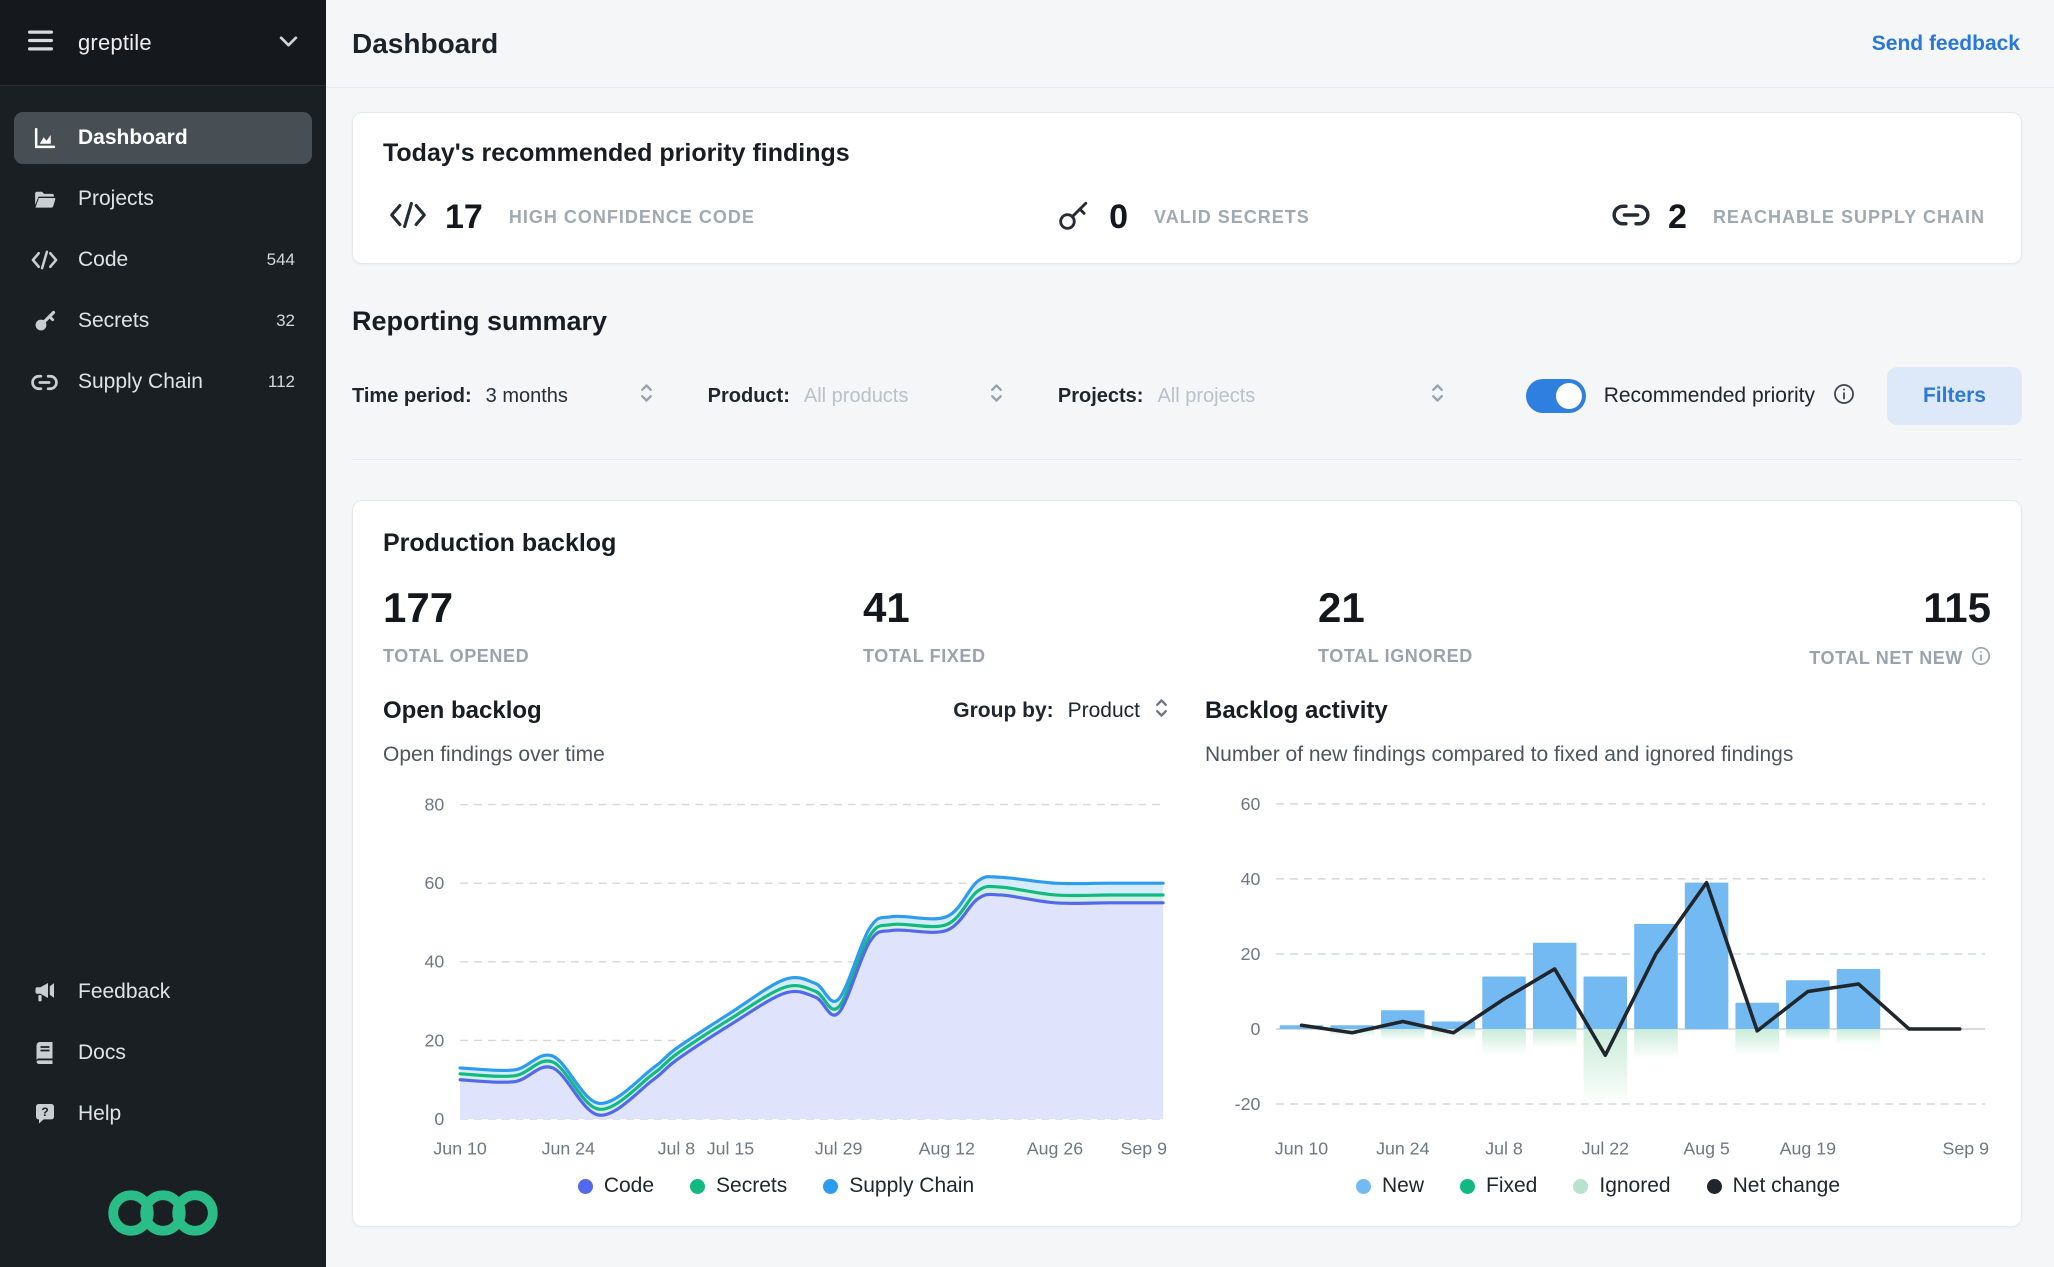  Describe the element at coordinates (570, 396) in the screenshot. I see `time-period-select: 3 months` at that location.